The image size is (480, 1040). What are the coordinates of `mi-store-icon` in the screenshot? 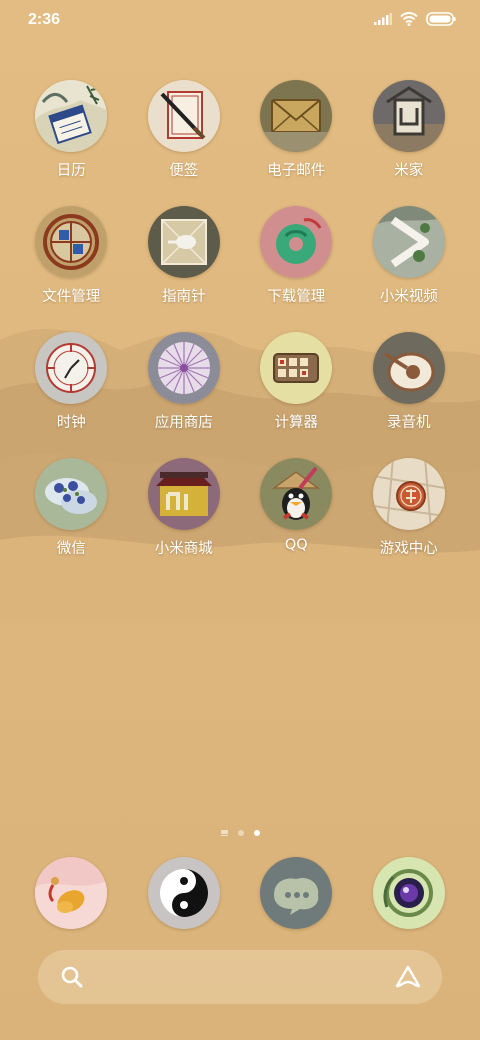 It's located at (183, 494).